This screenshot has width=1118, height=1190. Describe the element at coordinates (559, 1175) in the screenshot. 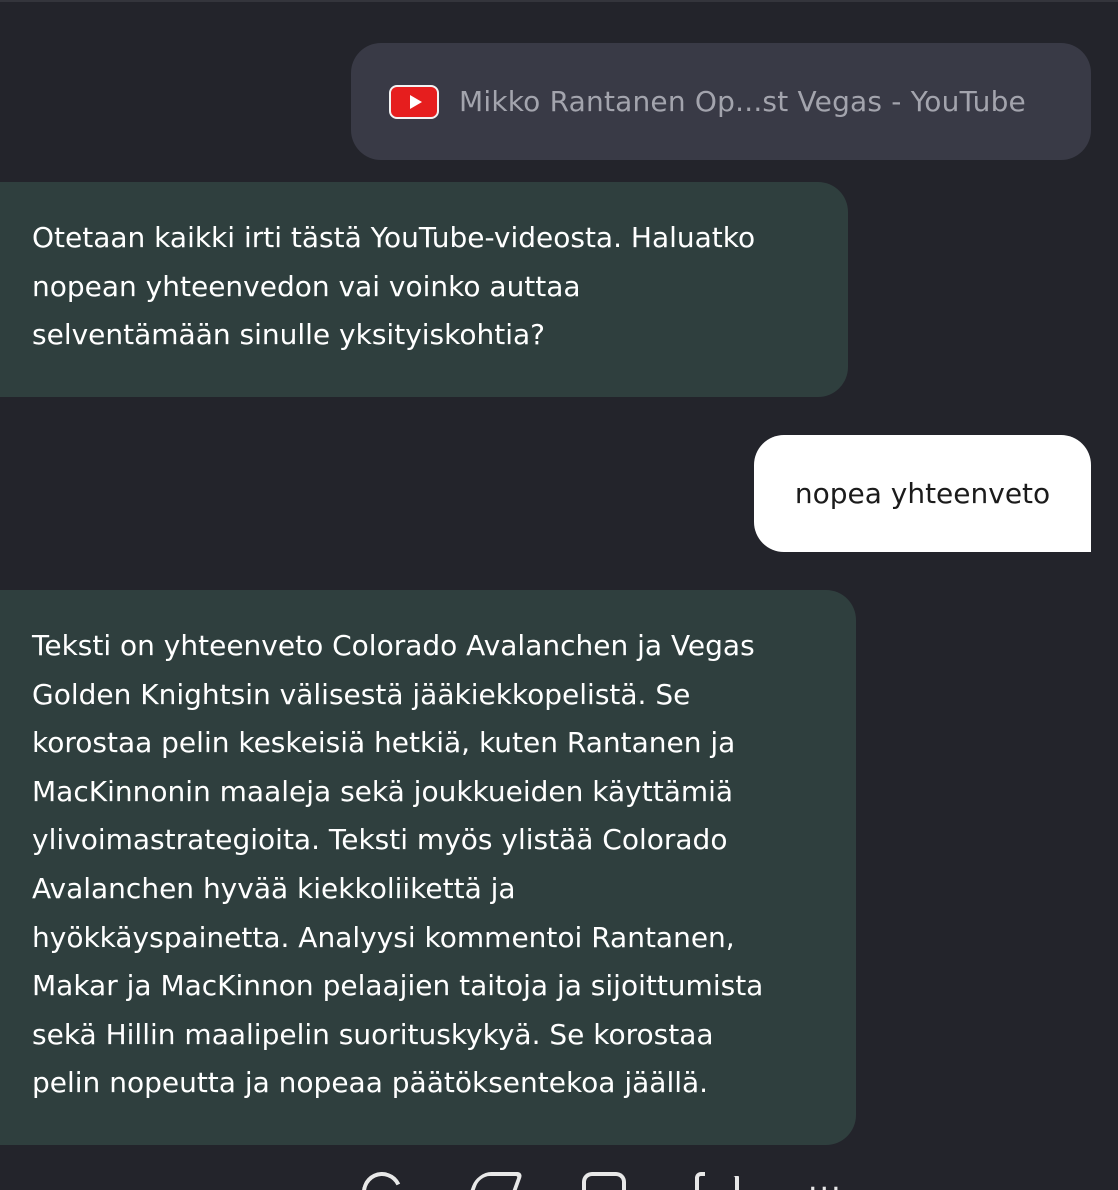

I see `message-actions: ···` at that location.